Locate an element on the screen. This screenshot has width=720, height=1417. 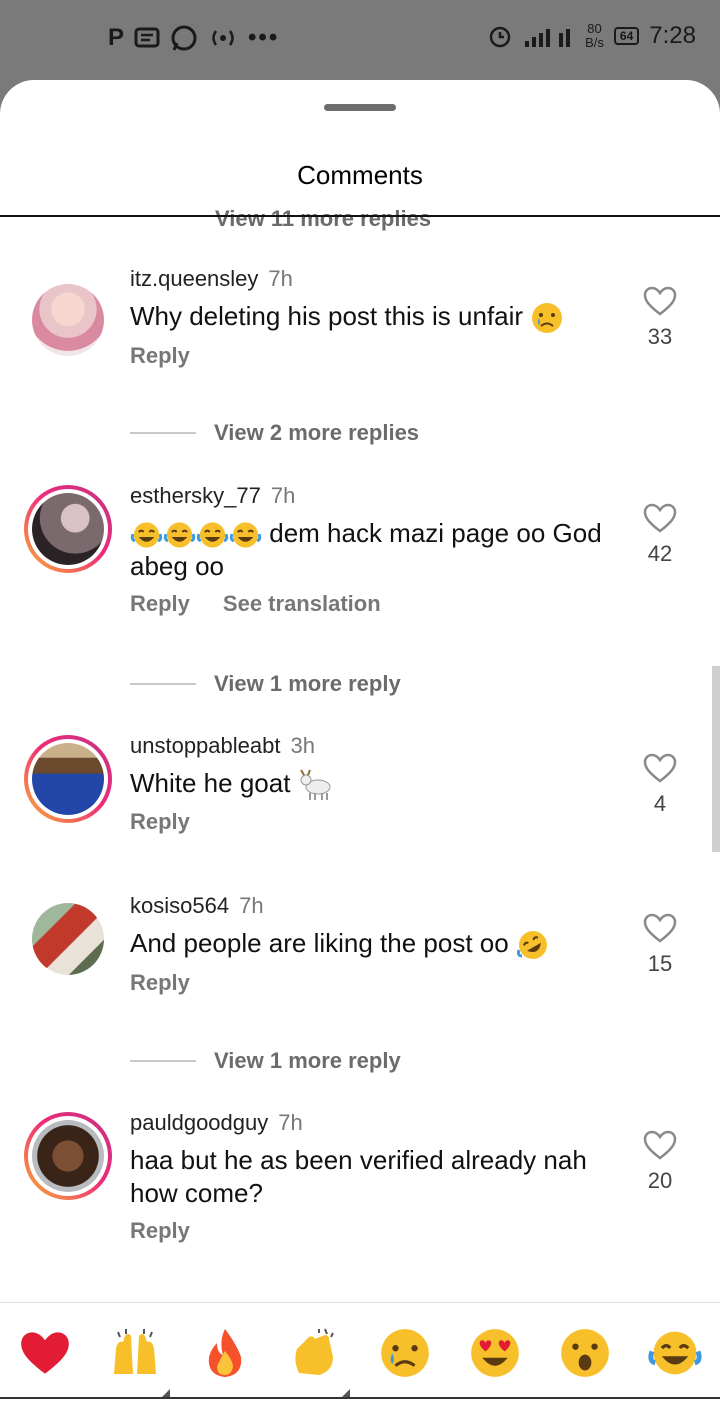
astonished-icon is located at coordinates (585, 1353).